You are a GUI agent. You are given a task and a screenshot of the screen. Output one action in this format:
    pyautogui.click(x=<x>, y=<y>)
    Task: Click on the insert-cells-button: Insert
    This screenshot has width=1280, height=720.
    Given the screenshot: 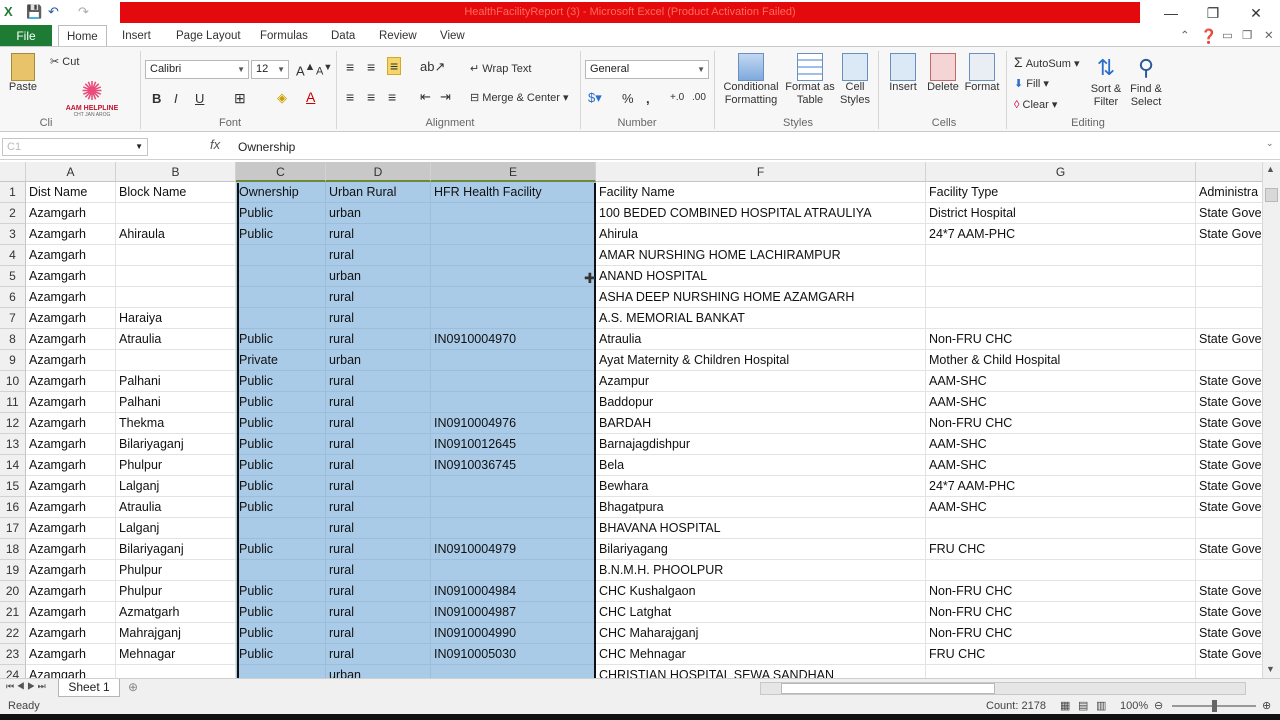 What is the action you would take?
    pyautogui.click(x=903, y=73)
    